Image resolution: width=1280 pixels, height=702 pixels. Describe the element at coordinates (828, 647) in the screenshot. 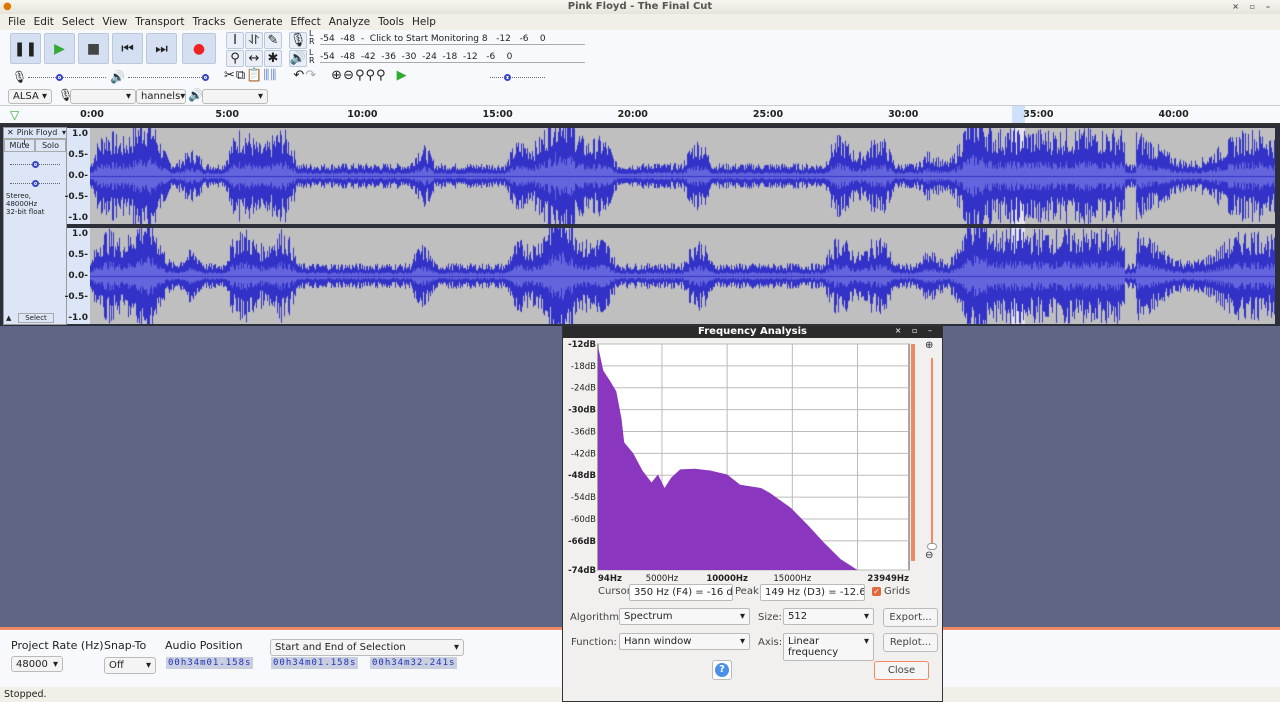

I see `axis-select: Linear frequency ▾` at that location.